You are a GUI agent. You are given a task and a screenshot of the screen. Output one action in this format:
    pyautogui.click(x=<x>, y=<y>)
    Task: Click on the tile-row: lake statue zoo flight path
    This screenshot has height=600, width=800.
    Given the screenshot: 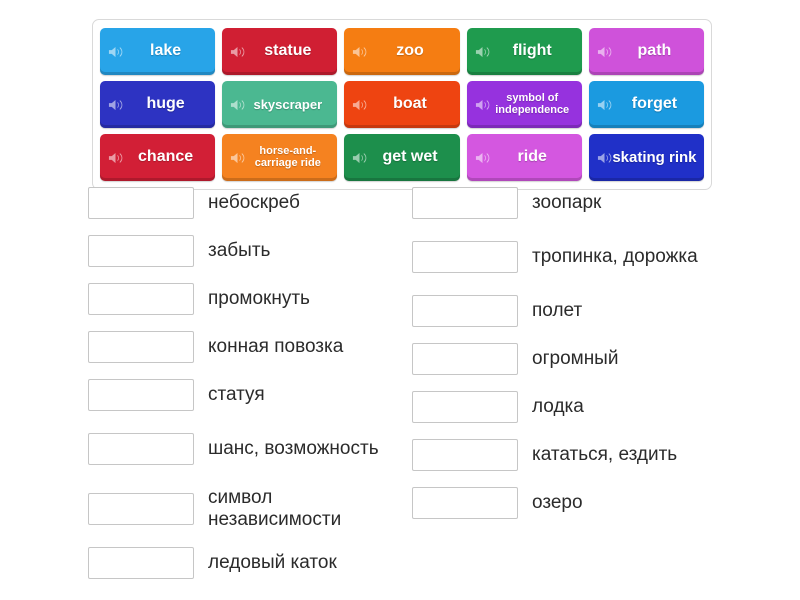 What is the action you would take?
    pyautogui.click(x=402, y=51)
    